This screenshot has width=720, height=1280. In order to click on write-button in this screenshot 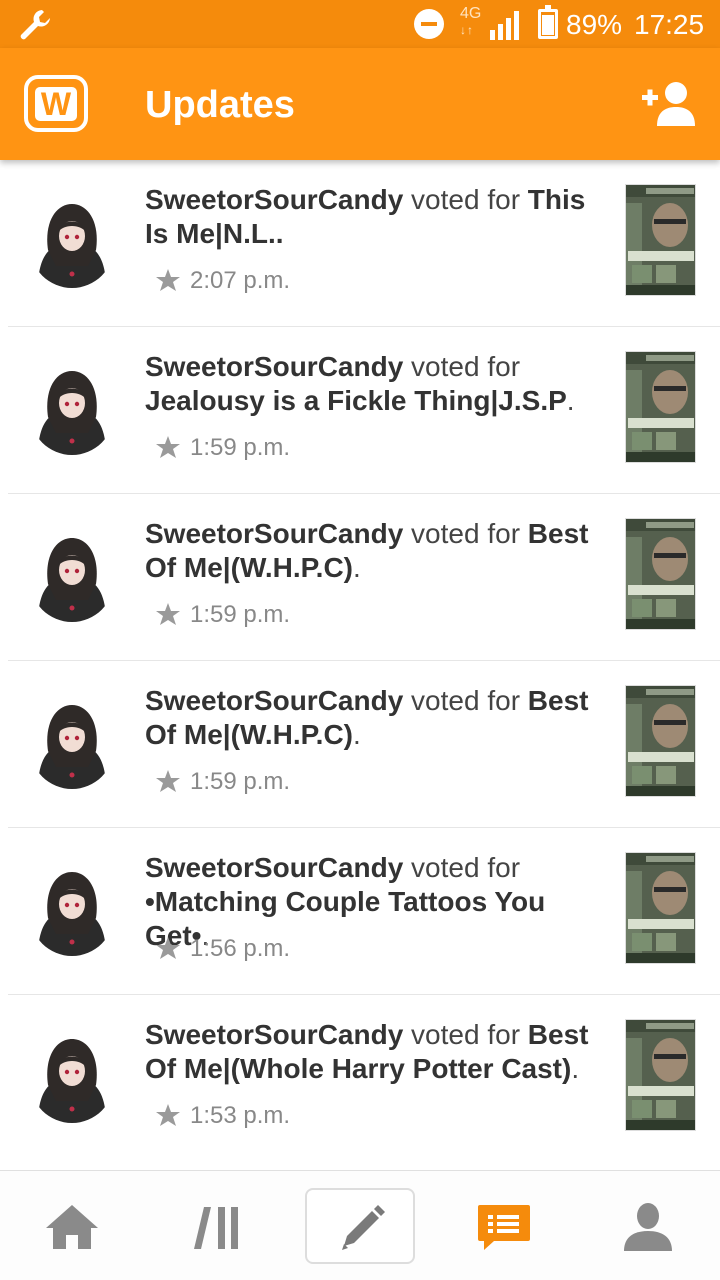, I will do `click(360, 1226)`.